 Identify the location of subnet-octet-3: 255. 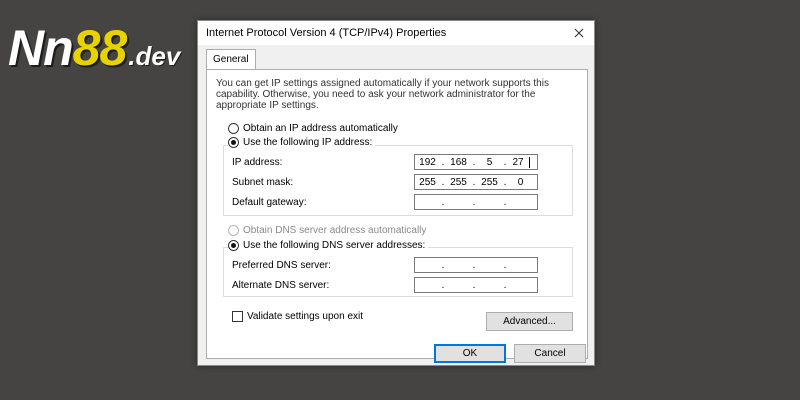
(489, 182).